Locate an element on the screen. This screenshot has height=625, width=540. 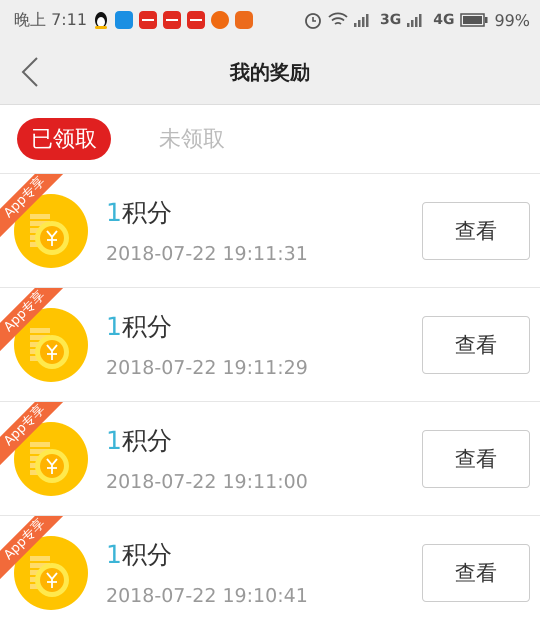
back-icon is located at coordinates (30, 72).